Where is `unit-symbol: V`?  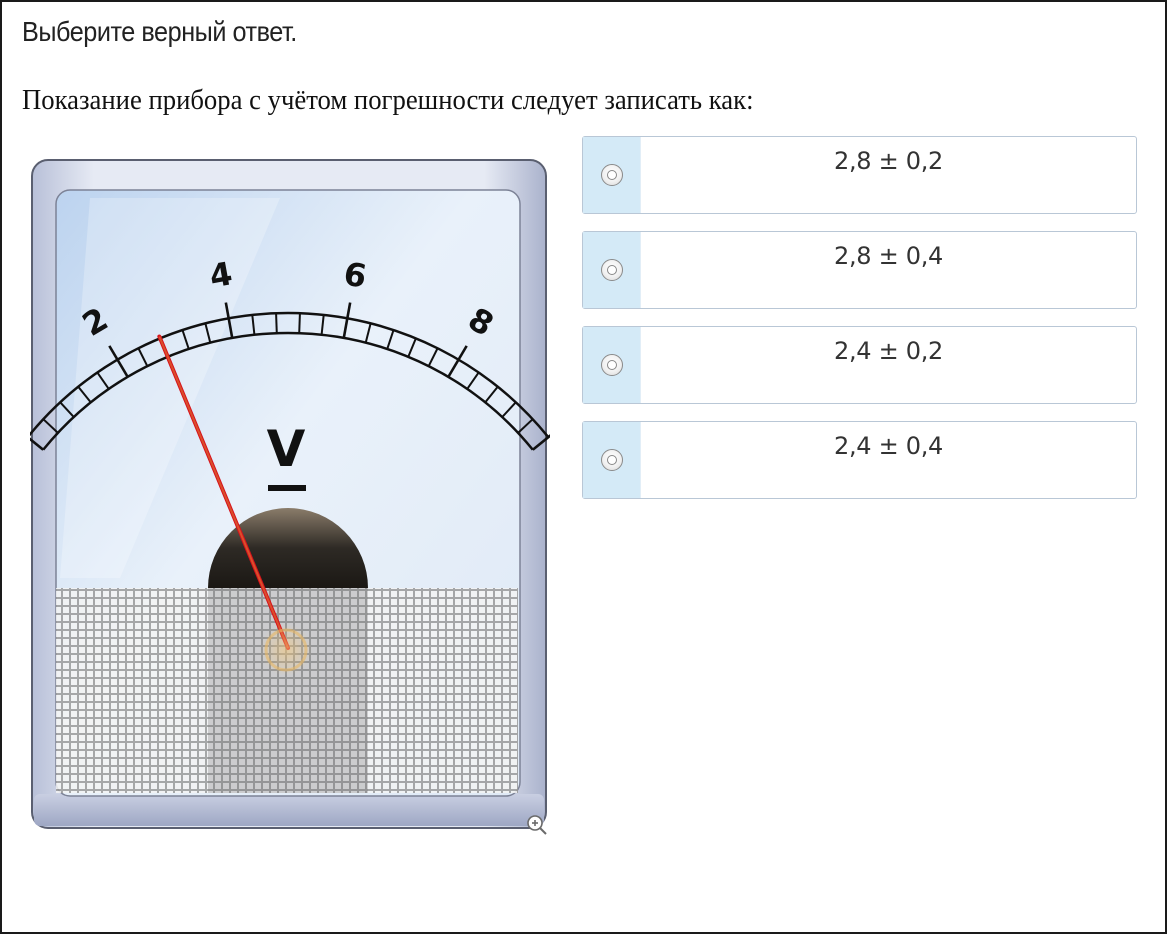 unit-symbol: V is located at coordinates (286, 449).